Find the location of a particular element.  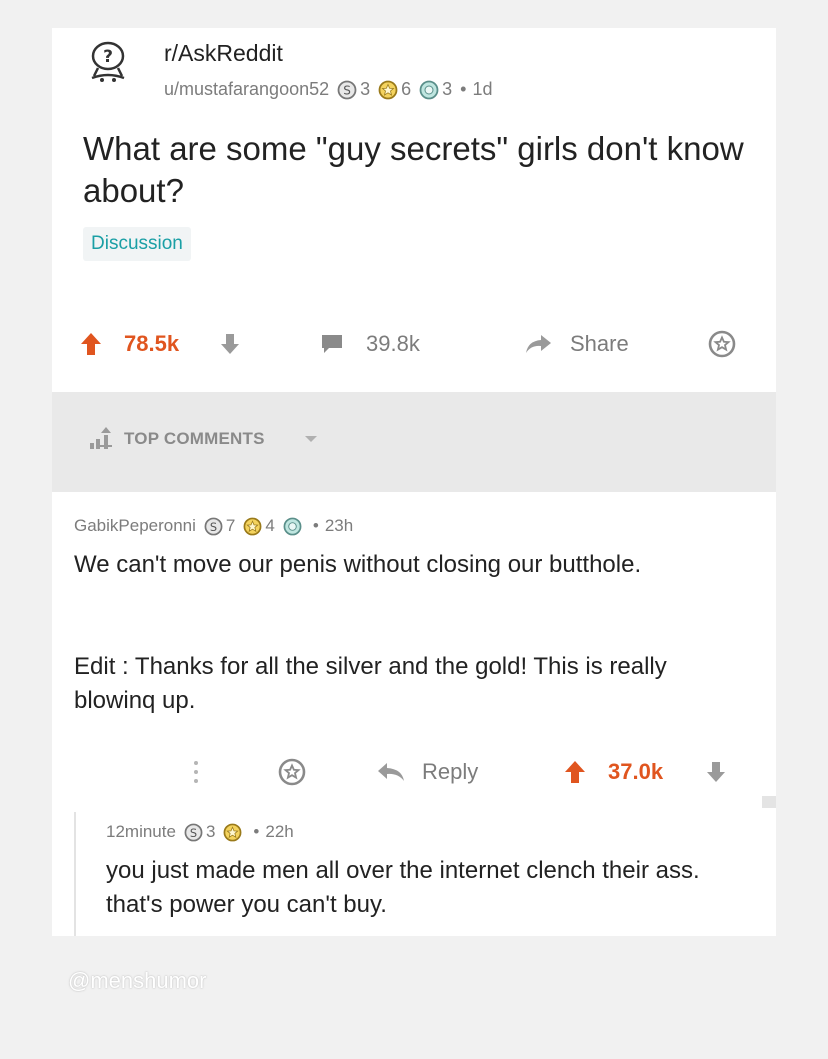

upvote-button is located at coordinates (91, 344).